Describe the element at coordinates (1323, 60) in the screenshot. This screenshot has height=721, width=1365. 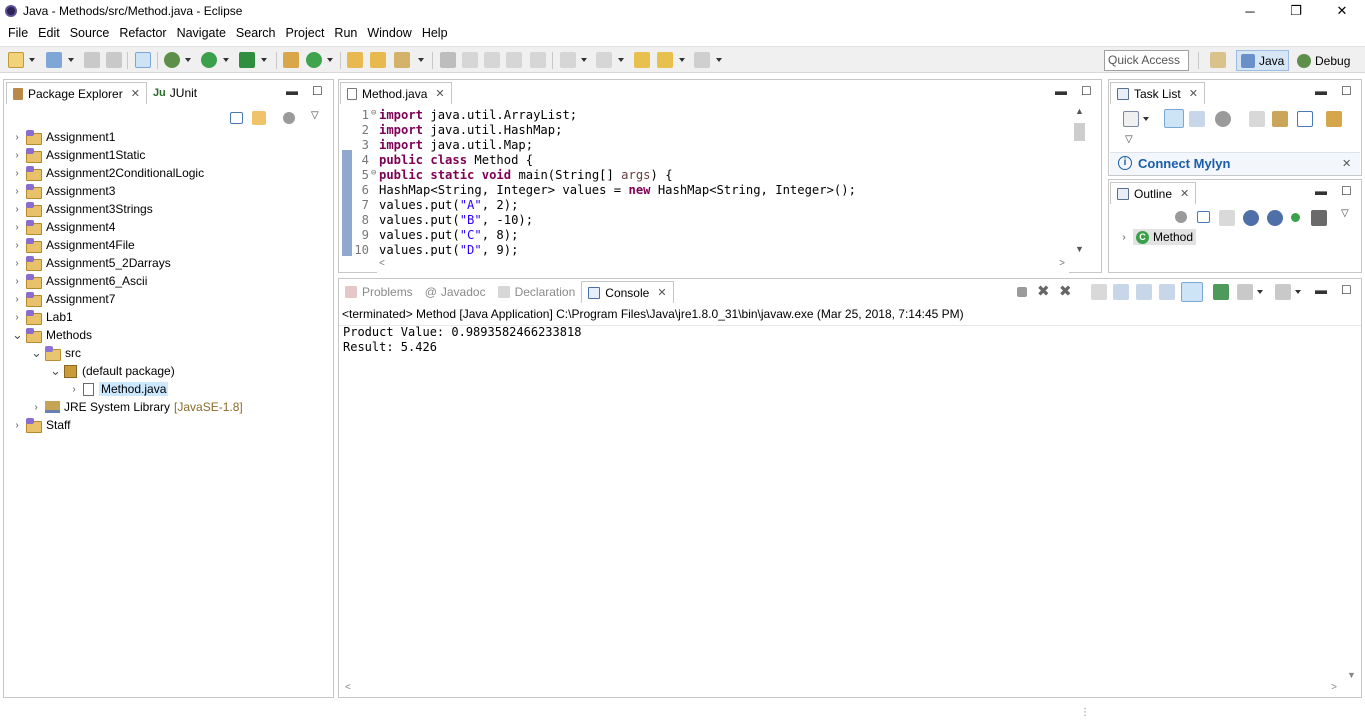
I see `perspective-debug-button: Debug` at that location.